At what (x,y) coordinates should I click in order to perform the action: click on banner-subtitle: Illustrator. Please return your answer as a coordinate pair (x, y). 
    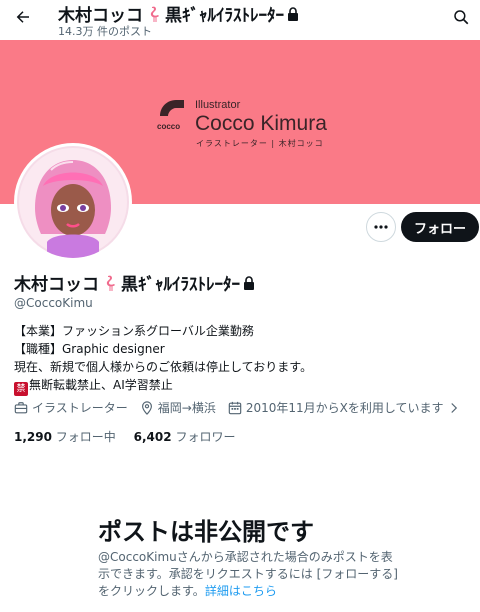
    Looking at the image, I should click on (218, 105).